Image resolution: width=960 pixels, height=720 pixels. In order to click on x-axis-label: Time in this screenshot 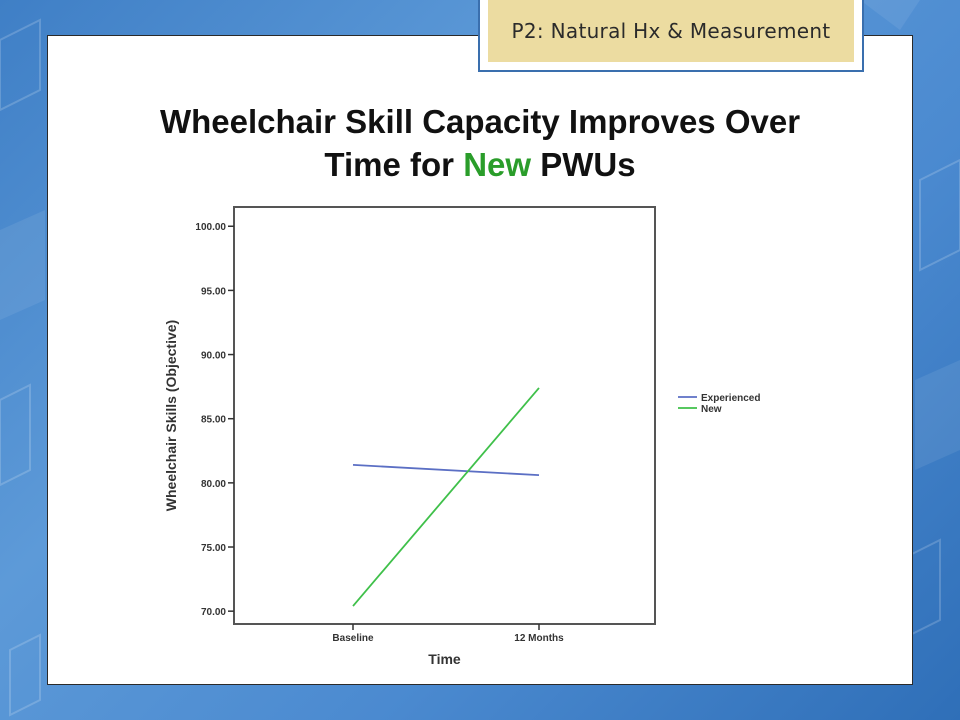, I will do `click(444, 659)`.